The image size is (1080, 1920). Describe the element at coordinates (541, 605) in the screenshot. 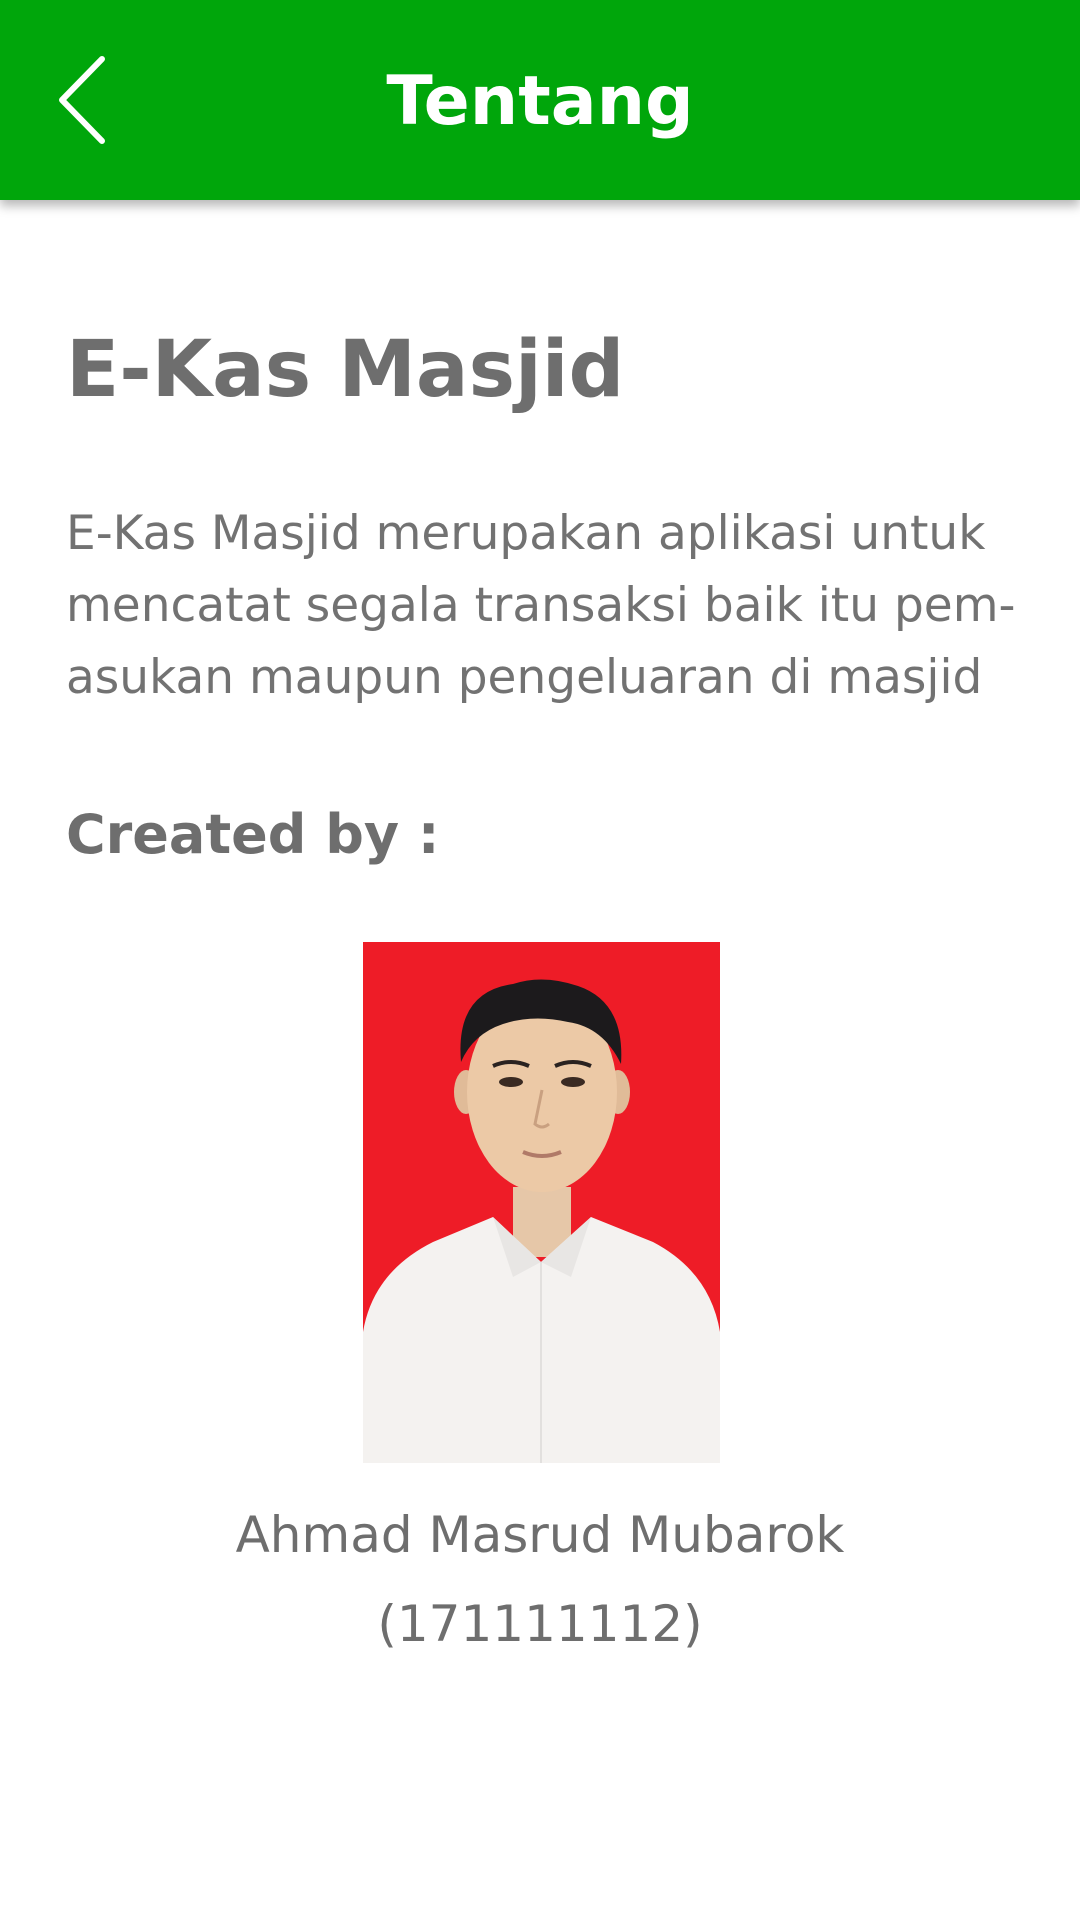

I see `description-line: mencatat segala transaksi baik itu pem-` at that location.